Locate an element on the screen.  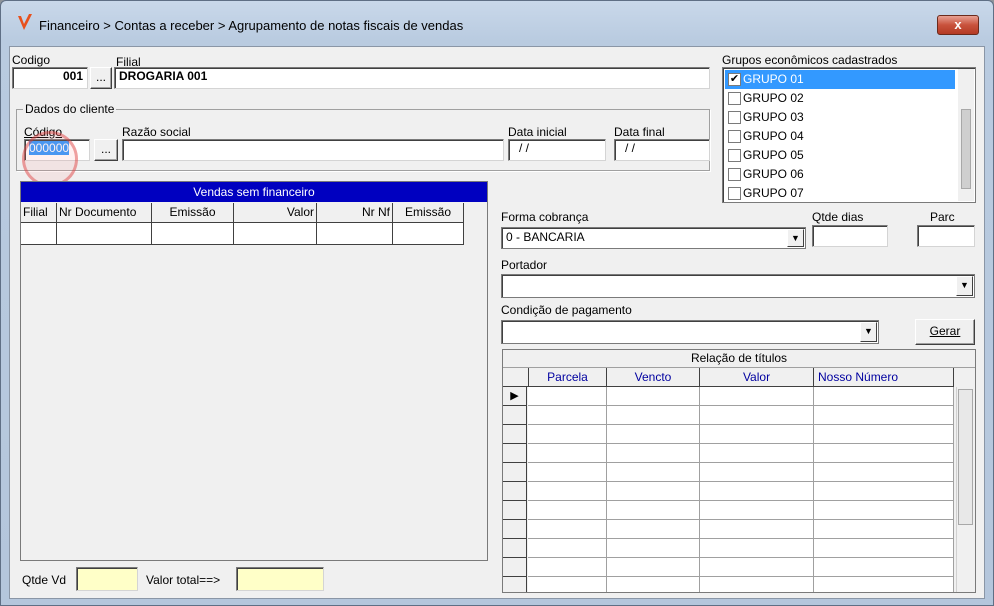
grupos-scrollbar is located at coordinates (966, 135).